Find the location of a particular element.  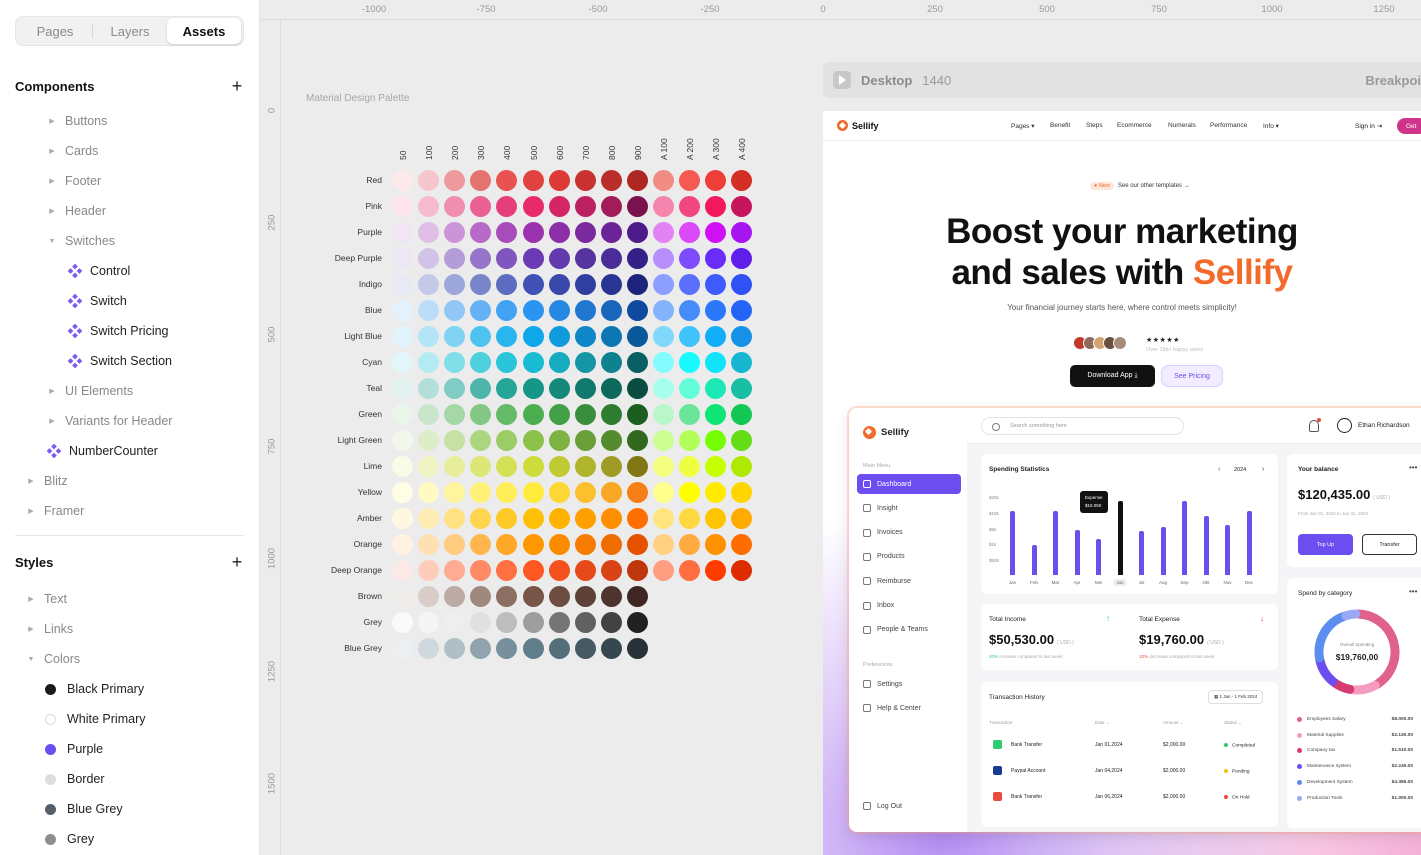

add-style-icon: + is located at coordinates (237, 562).